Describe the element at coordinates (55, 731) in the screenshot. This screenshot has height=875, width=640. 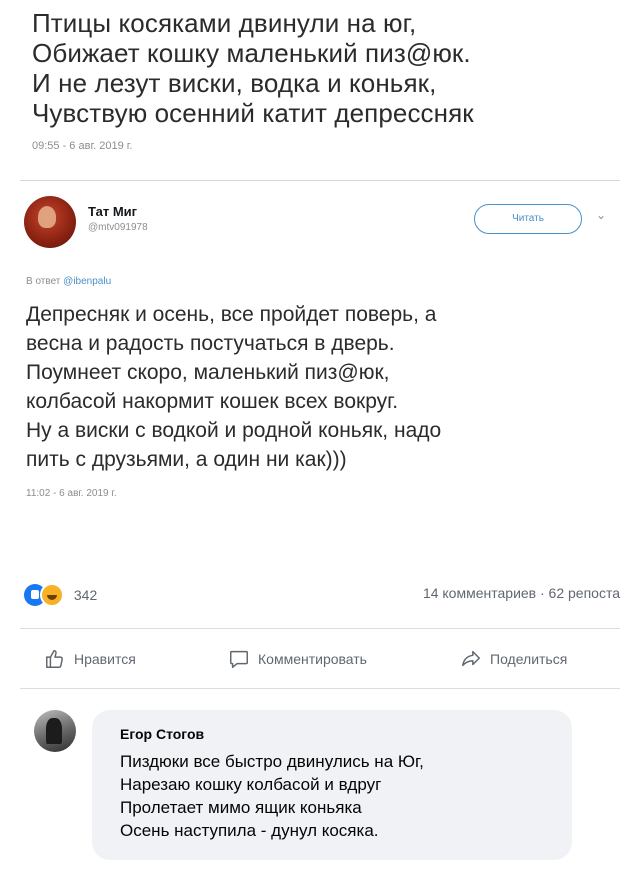
I see `commenter-avatar-icon` at that location.